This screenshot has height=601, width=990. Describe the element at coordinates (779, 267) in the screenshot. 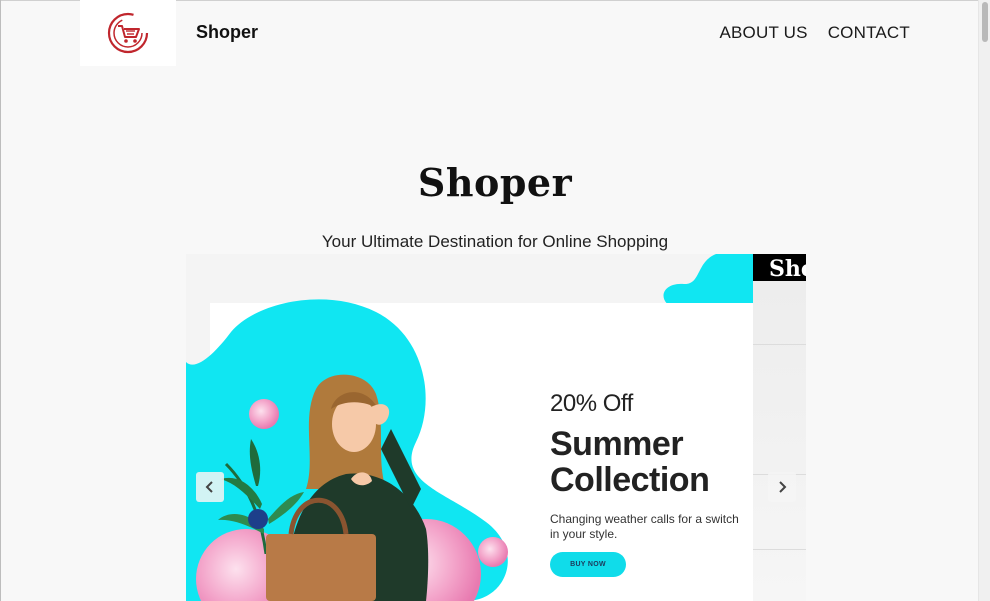

I see `next-slide-banner: She` at that location.